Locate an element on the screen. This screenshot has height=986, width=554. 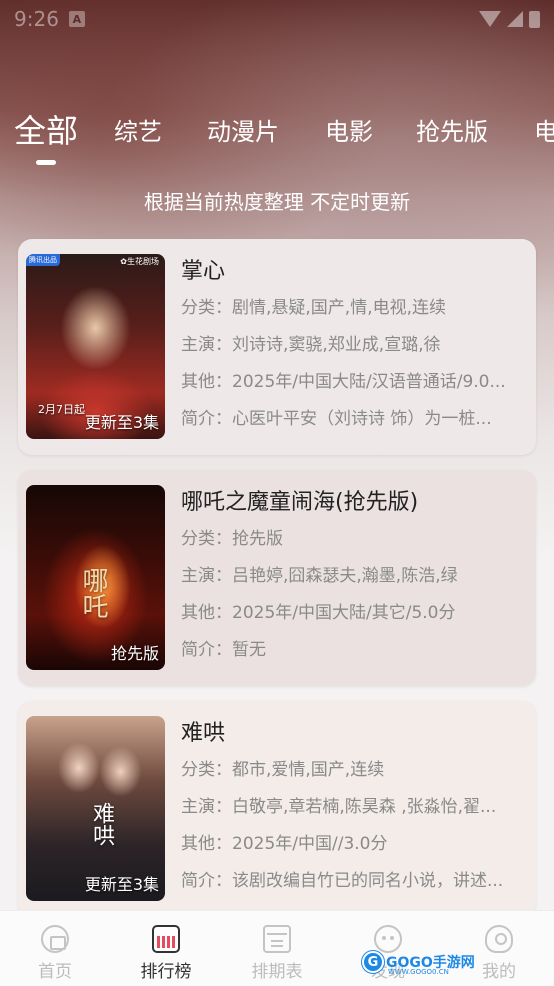
category-value: 都市,爱情,国产,连续 is located at coordinates (308, 770).